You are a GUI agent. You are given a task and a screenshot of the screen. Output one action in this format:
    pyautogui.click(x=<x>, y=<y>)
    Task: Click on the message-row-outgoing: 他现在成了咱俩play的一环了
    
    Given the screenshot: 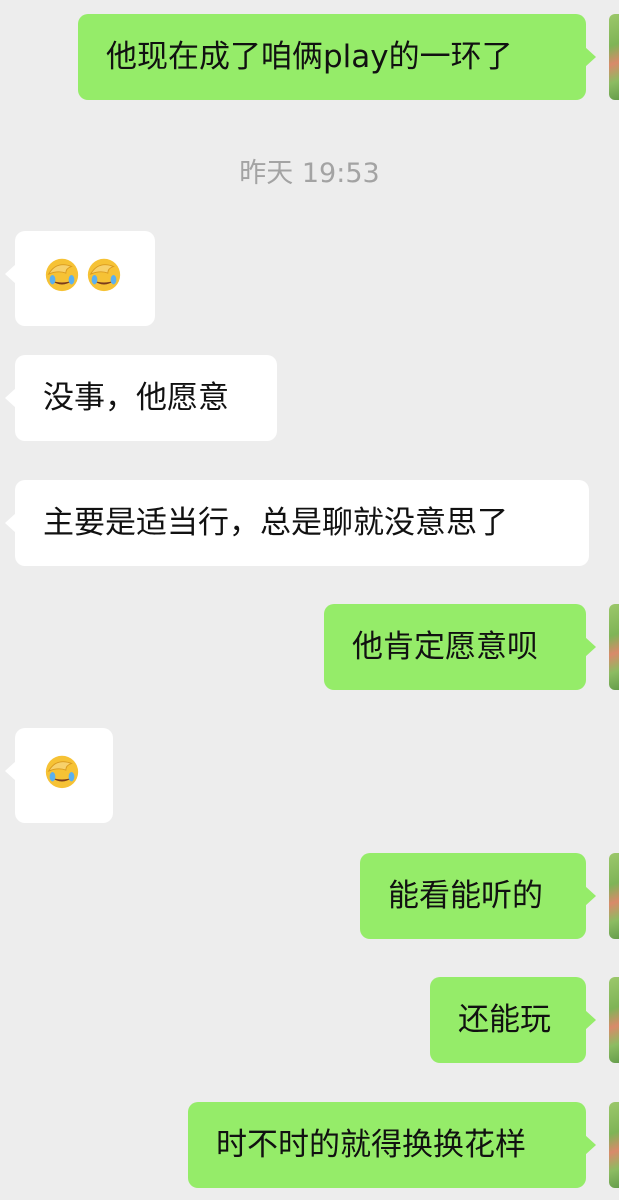 What is the action you would take?
    pyautogui.click(x=309, y=57)
    